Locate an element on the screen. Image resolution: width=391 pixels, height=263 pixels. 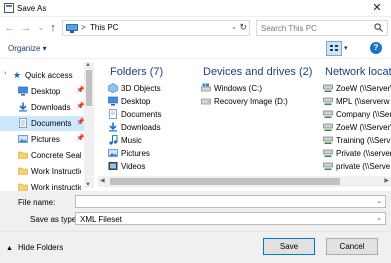
sidebar-item-quick-access: › ★ Quick access is located at coordinates (42, 75).